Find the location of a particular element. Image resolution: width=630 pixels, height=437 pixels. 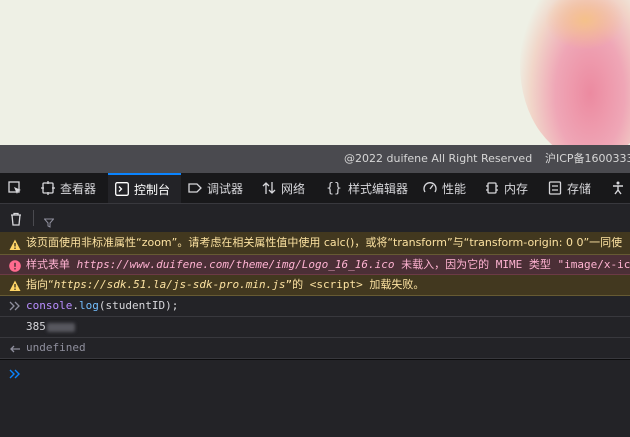

error-text-prefix: 样式表单 is located at coordinates (51, 264).